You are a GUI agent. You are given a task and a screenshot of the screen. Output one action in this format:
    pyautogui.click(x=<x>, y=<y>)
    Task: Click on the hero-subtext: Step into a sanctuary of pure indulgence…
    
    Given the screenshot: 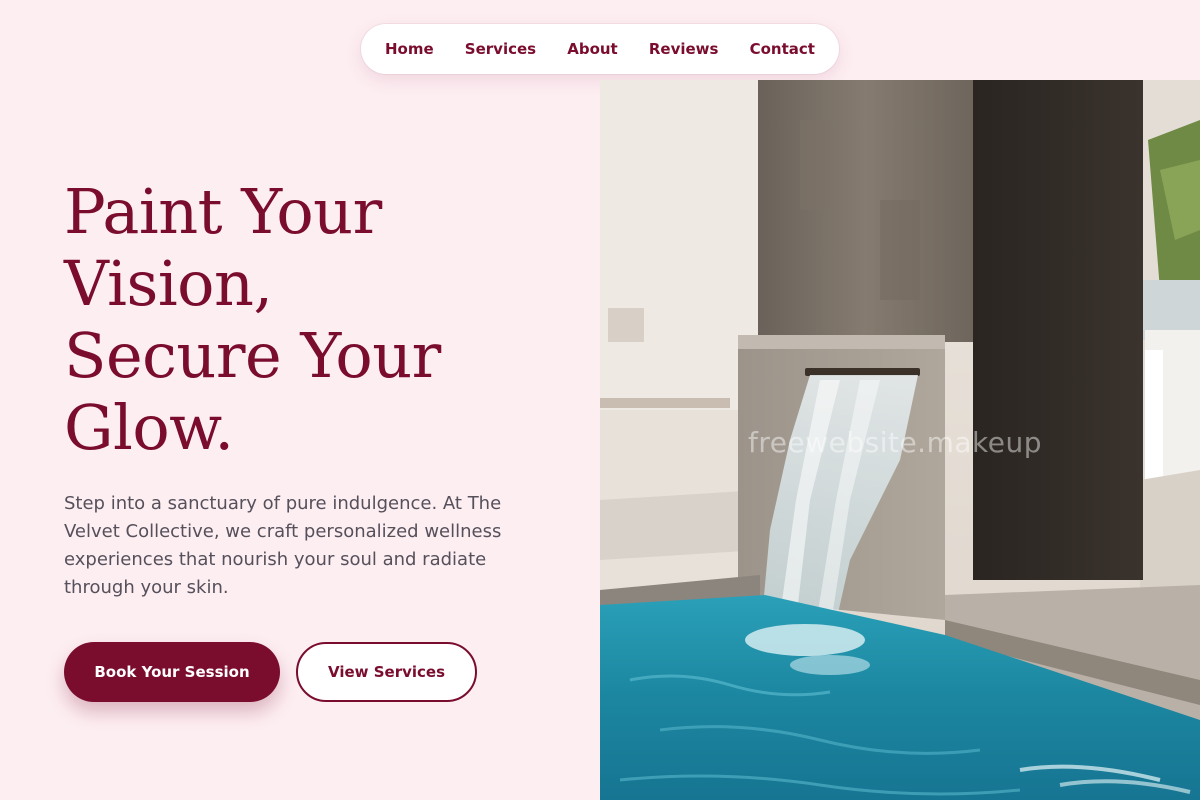 What is the action you would take?
    pyautogui.click(x=283, y=545)
    